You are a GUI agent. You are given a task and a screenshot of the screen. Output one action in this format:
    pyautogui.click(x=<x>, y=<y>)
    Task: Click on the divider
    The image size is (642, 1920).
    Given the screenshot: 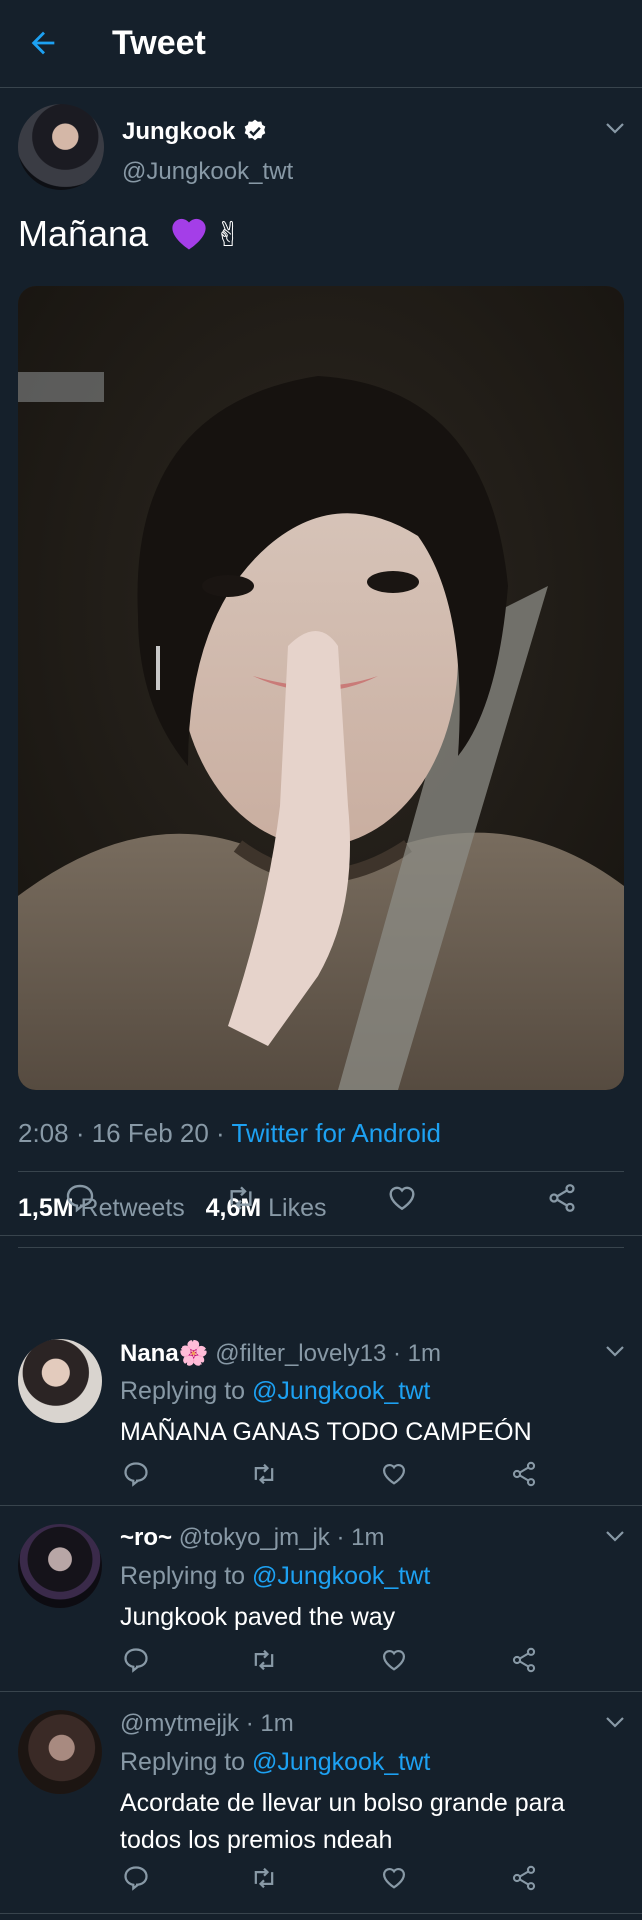 What is the action you would take?
    pyautogui.click(x=321, y=1247)
    